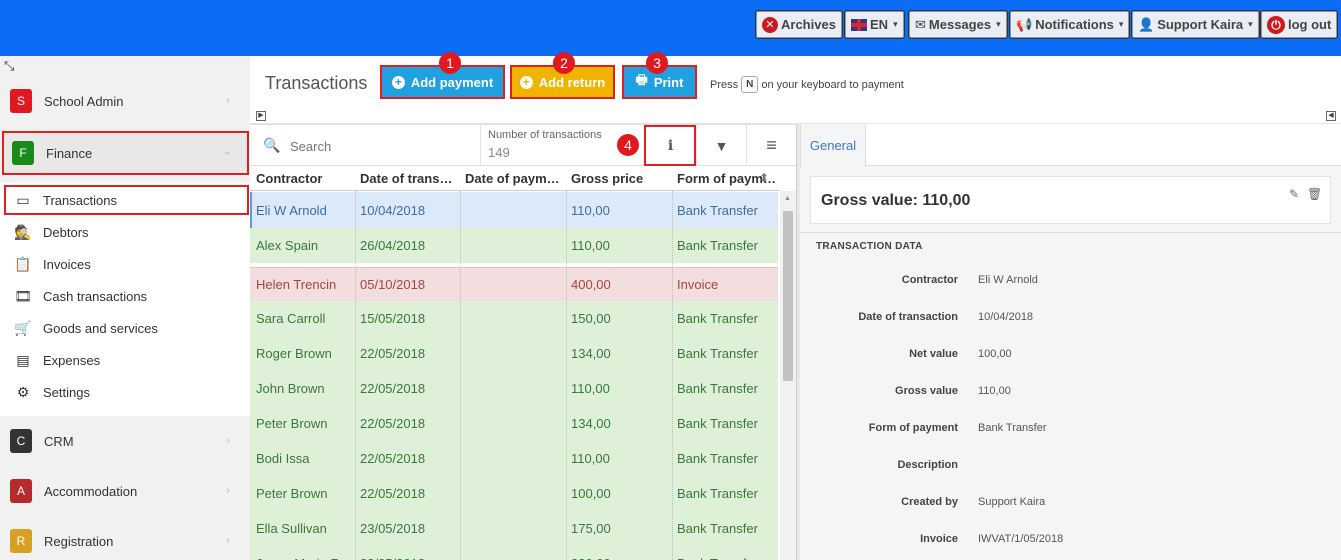  Describe the element at coordinates (227, 153) in the screenshot. I see `chevron-down-icon: ›` at that location.